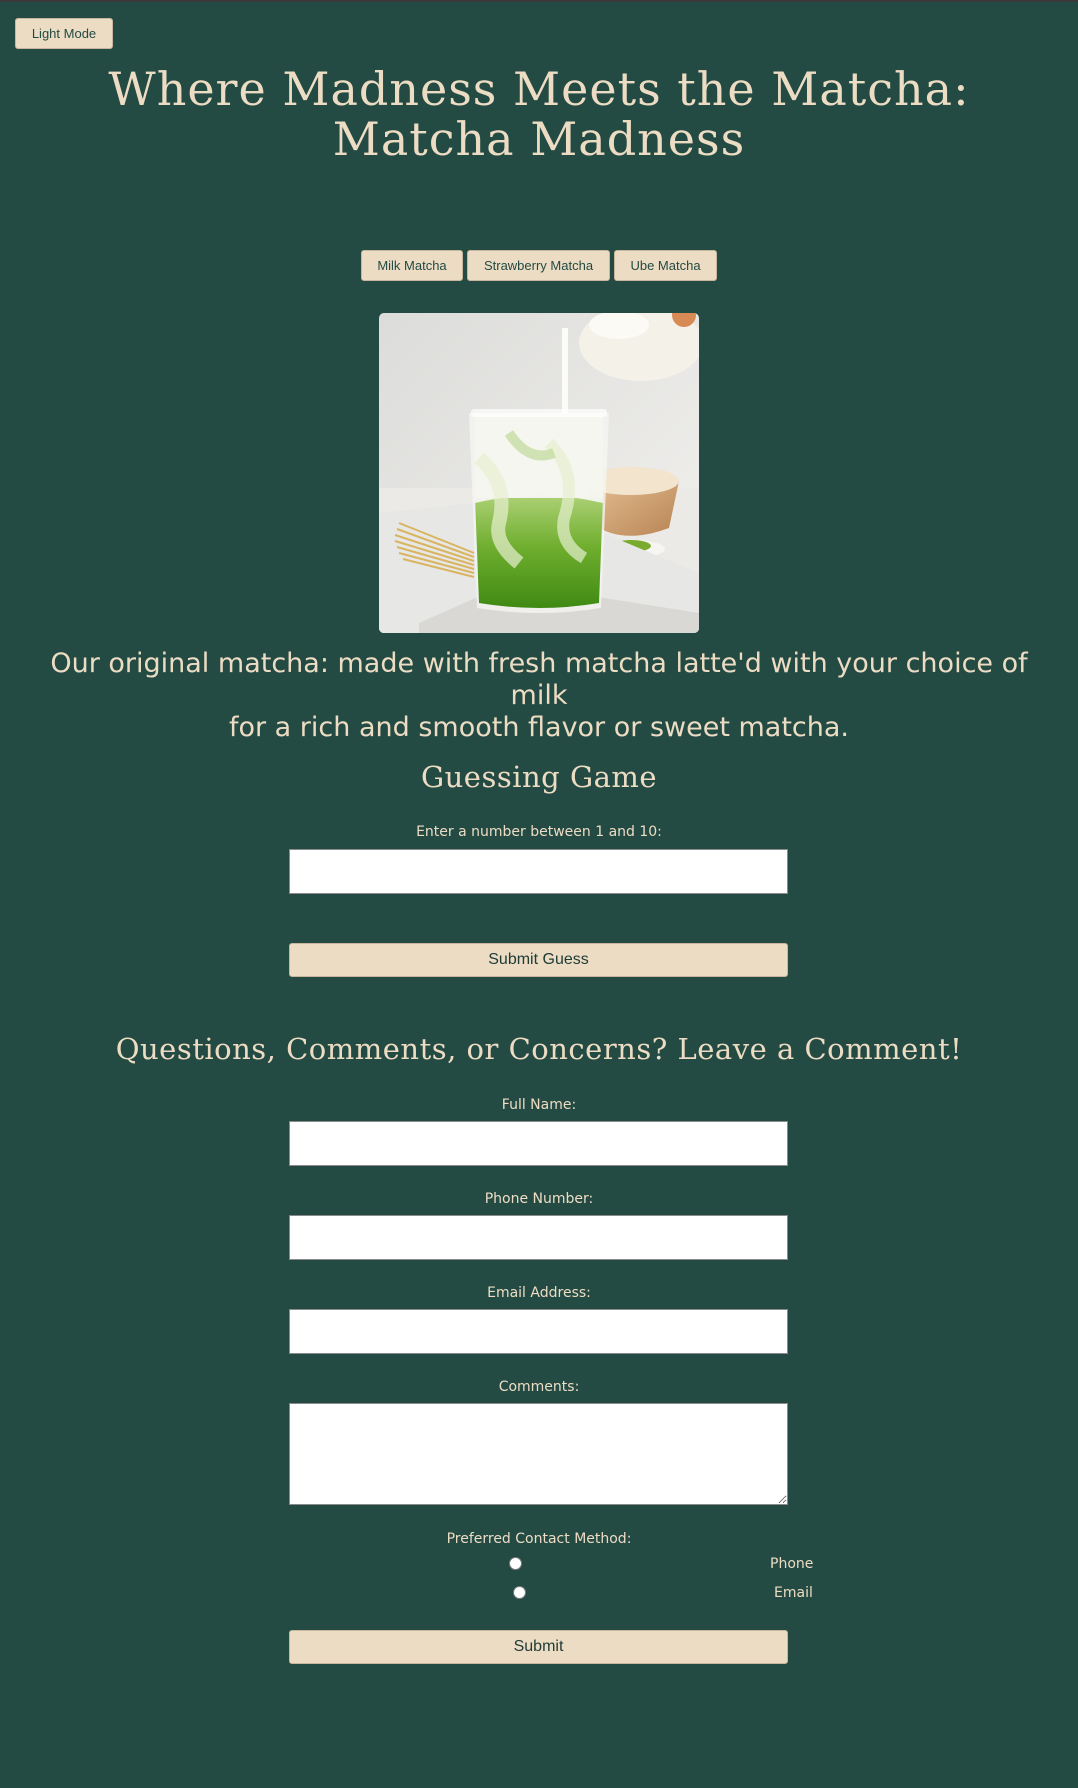 Image resolution: width=1078 pixels, height=1788 pixels. What do you see at coordinates (539, 1539) in the screenshot?
I see `contact-method-label: Preferred Contact Method:` at bounding box center [539, 1539].